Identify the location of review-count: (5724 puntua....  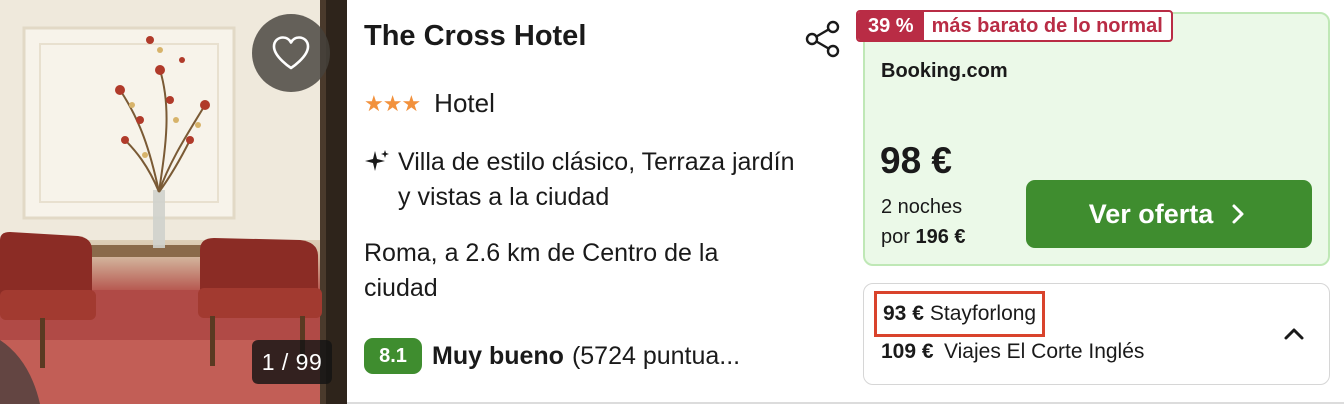
(656, 355).